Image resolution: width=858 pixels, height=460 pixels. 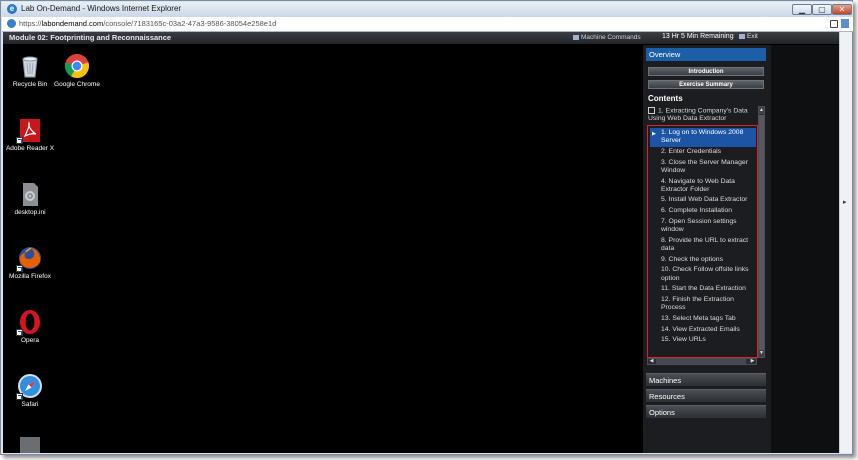 What do you see at coordinates (30, 212) in the screenshot?
I see `desktop-icon-label: desktop.ini` at bounding box center [30, 212].